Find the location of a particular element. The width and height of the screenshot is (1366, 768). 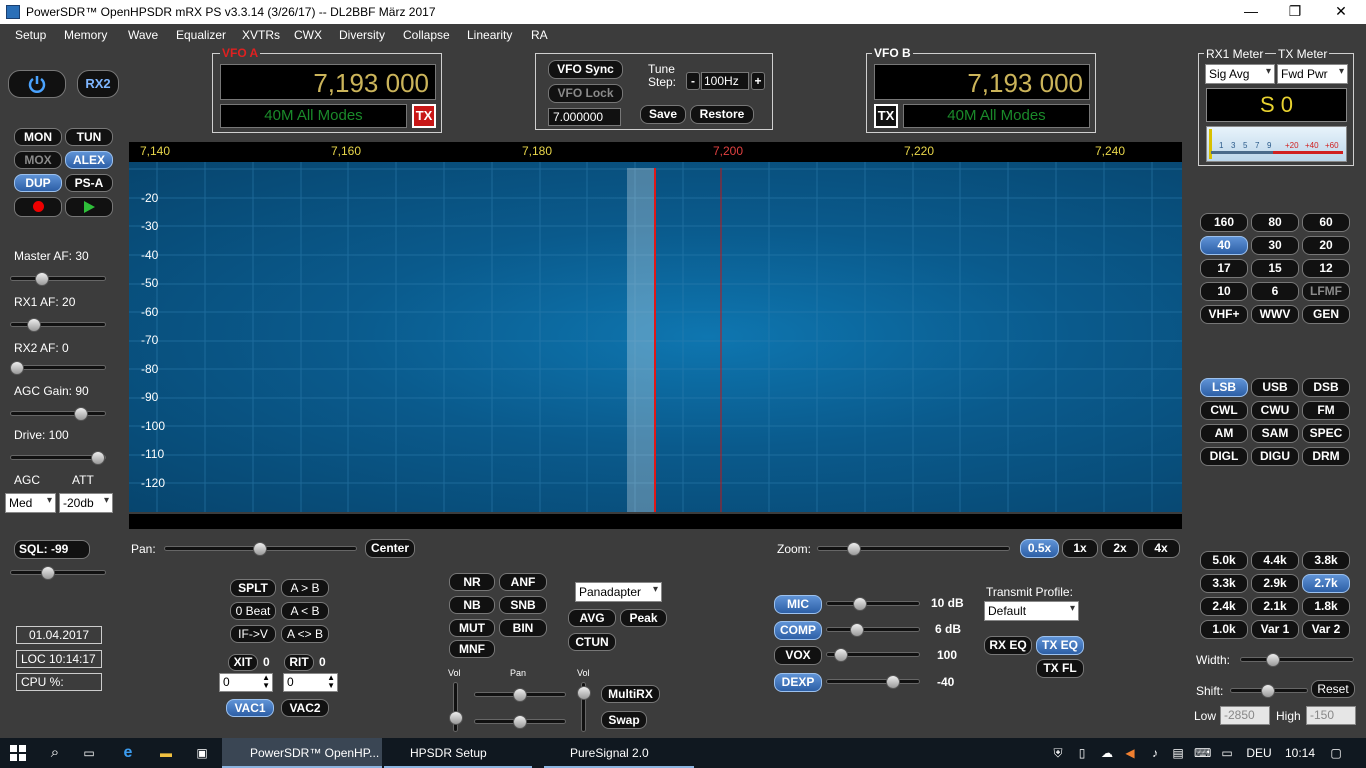

band-vhf-button: VHF+ is located at coordinates (1224, 314).